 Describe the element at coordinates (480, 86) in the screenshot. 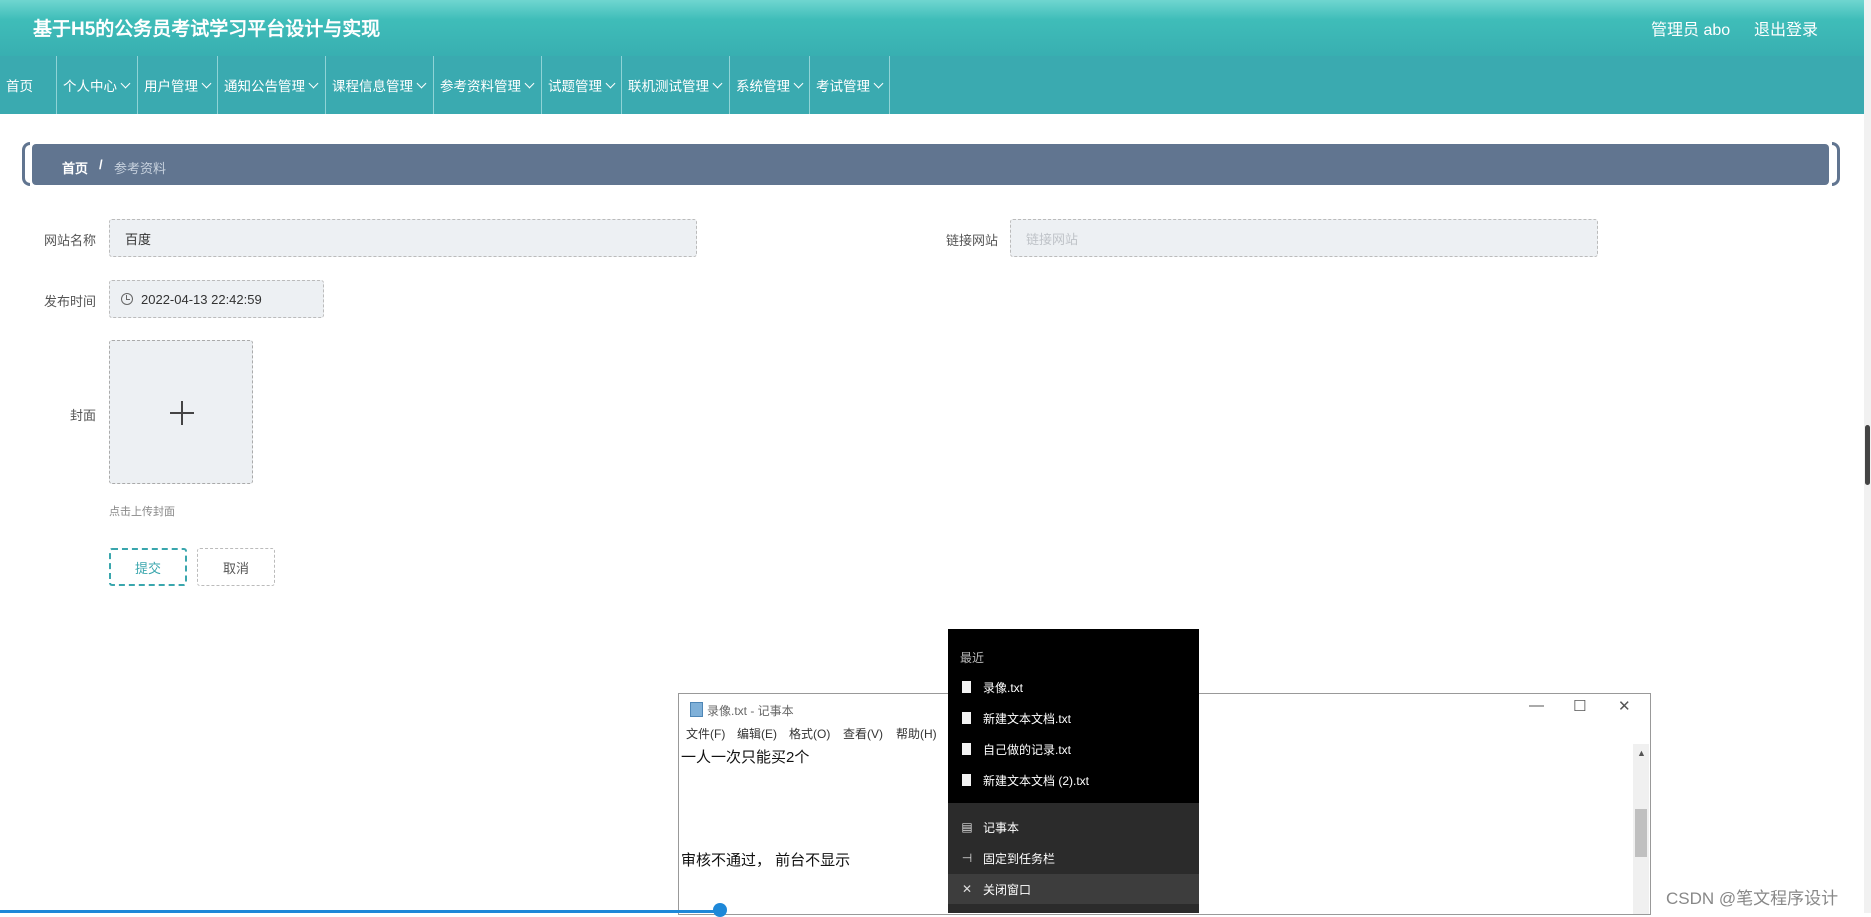

I see `nav-label: 参考资料管理` at that location.